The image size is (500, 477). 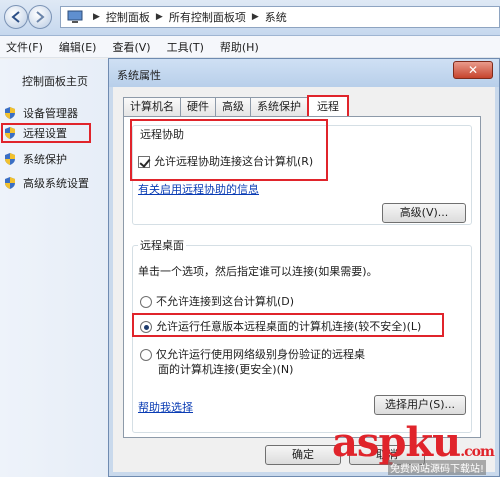 I want to click on menu-bar: 文件(F) 编辑(E) 查看(V) 工具(T) 帮助(H), so click(x=250, y=47).